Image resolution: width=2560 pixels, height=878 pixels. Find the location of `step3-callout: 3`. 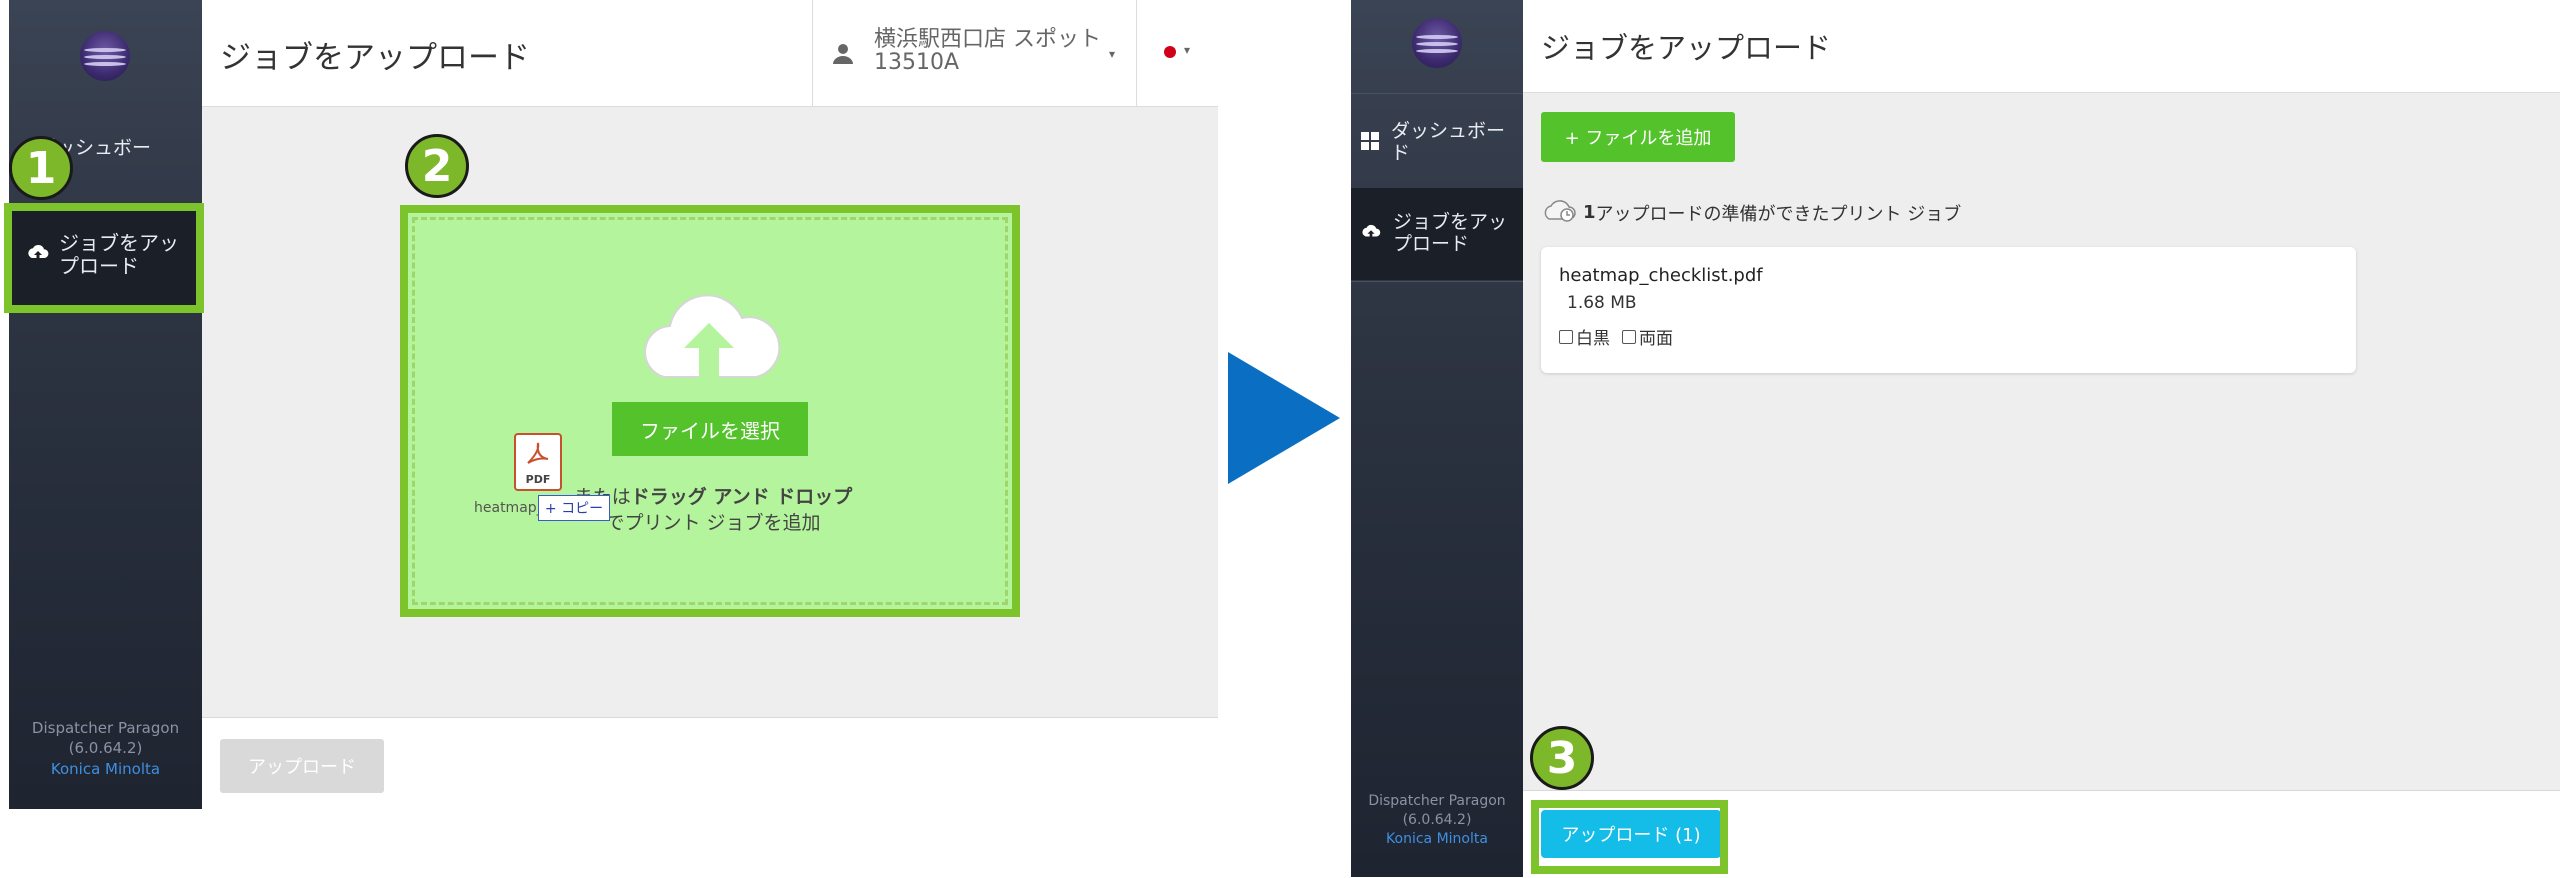

step3-callout: 3 is located at coordinates (1562, 758).